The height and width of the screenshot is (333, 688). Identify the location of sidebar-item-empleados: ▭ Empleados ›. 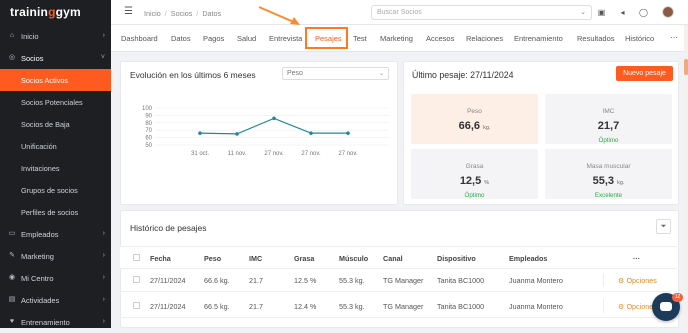
(55, 234).